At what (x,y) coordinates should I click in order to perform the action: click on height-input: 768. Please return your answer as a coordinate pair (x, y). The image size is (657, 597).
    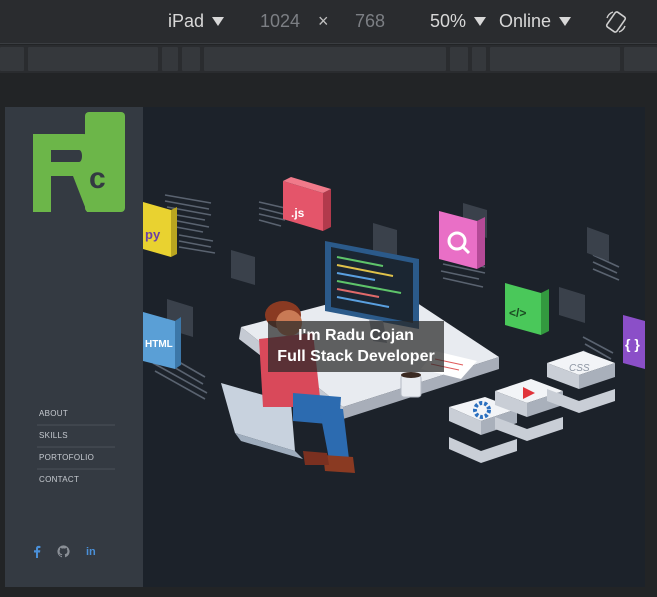
    Looking at the image, I should click on (370, 21).